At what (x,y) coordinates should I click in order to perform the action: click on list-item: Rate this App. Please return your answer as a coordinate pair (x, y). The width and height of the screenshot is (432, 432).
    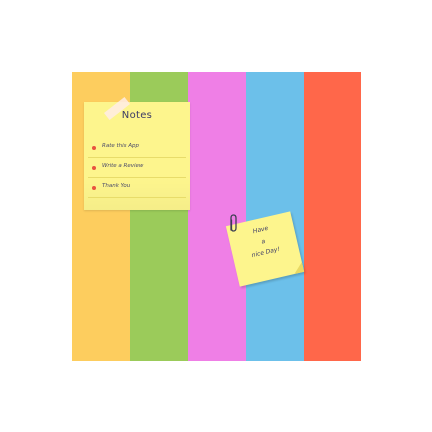
    Looking at the image, I should click on (137, 148).